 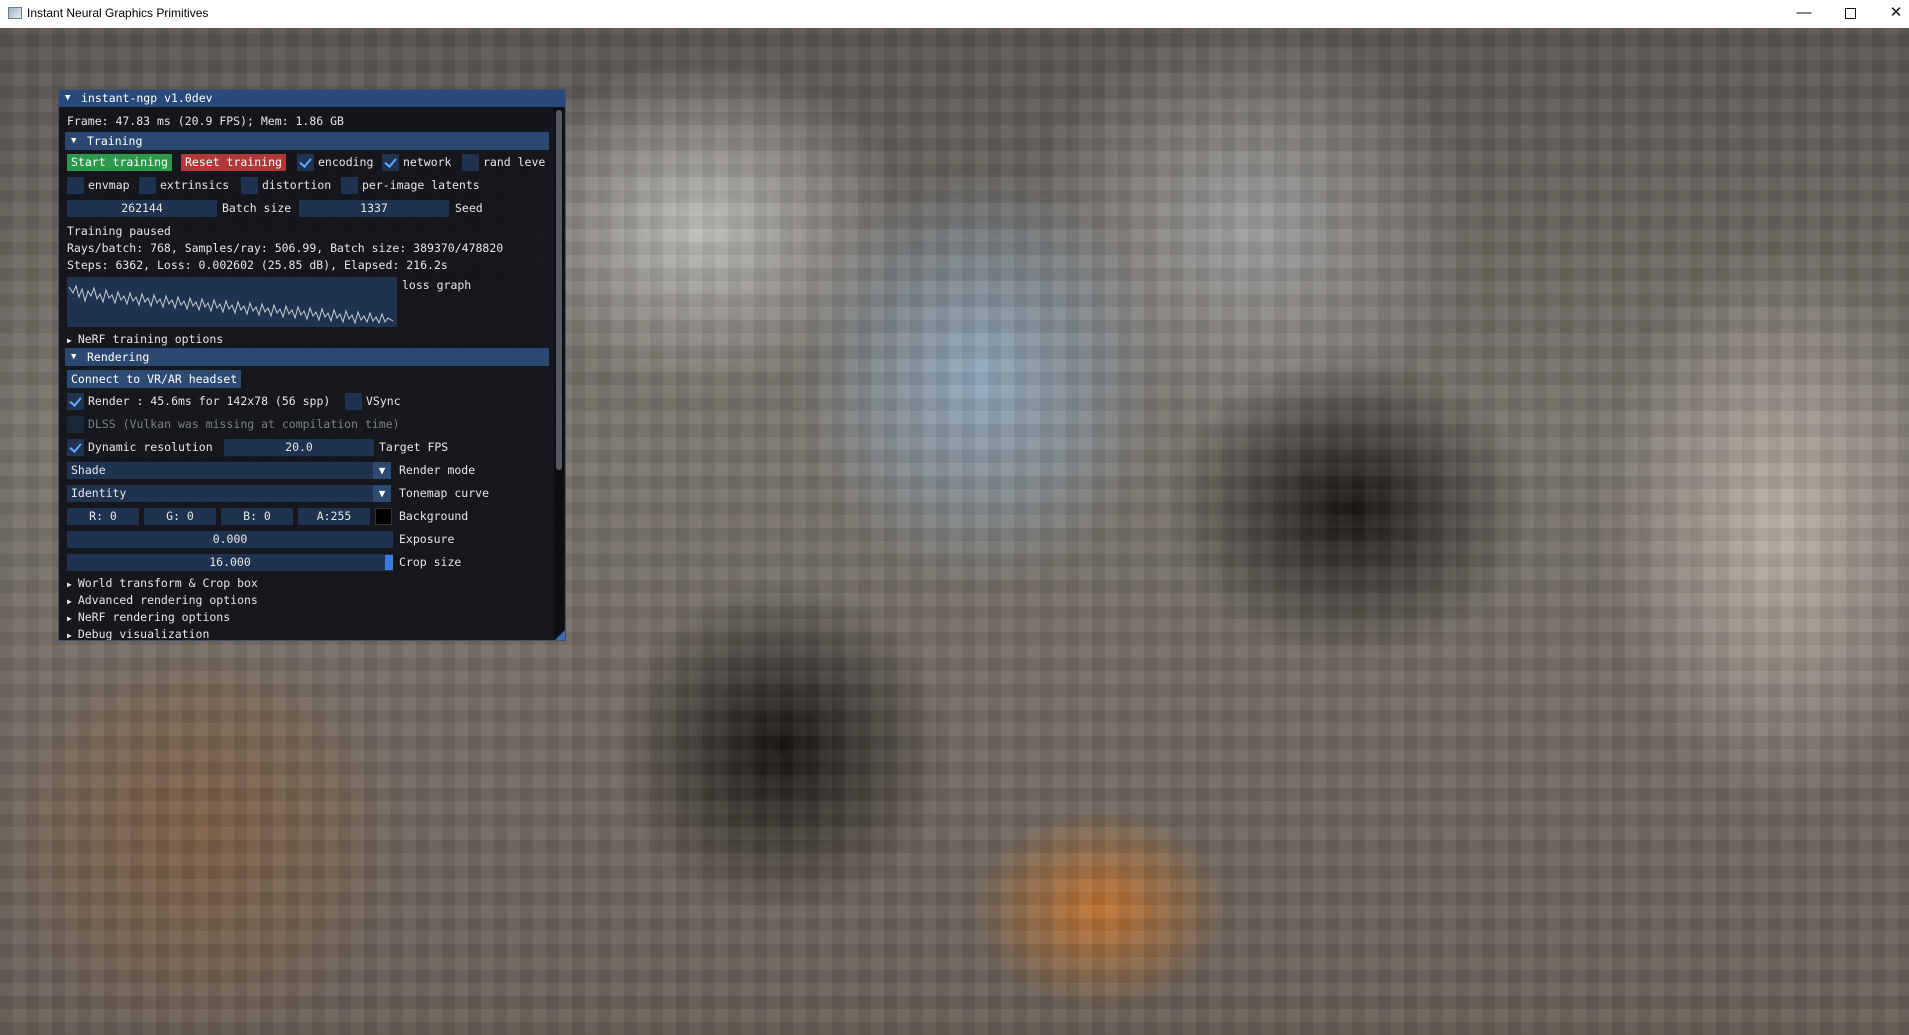 I want to click on nerf-training-options-node: ▶ NeRF training options, so click(x=145, y=340).